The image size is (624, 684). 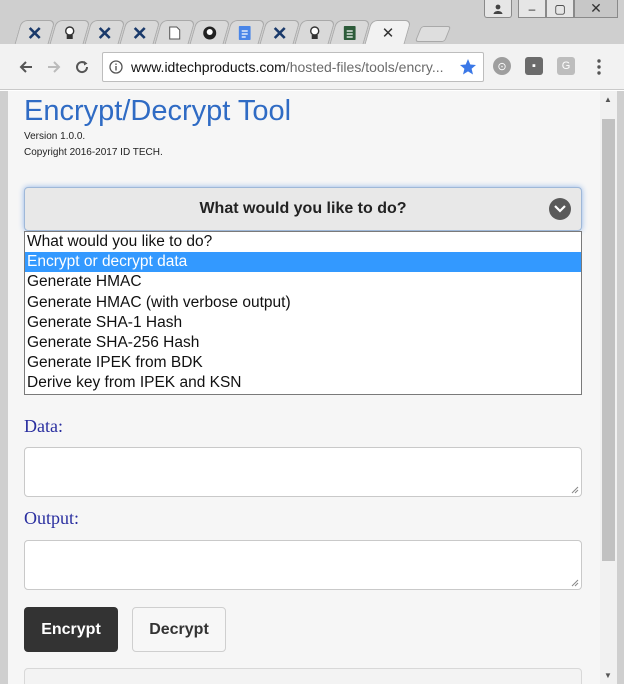 What do you see at coordinates (468, 68) in the screenshot?
I see `bookmark-star-icon` at bounding box center [468, 68].